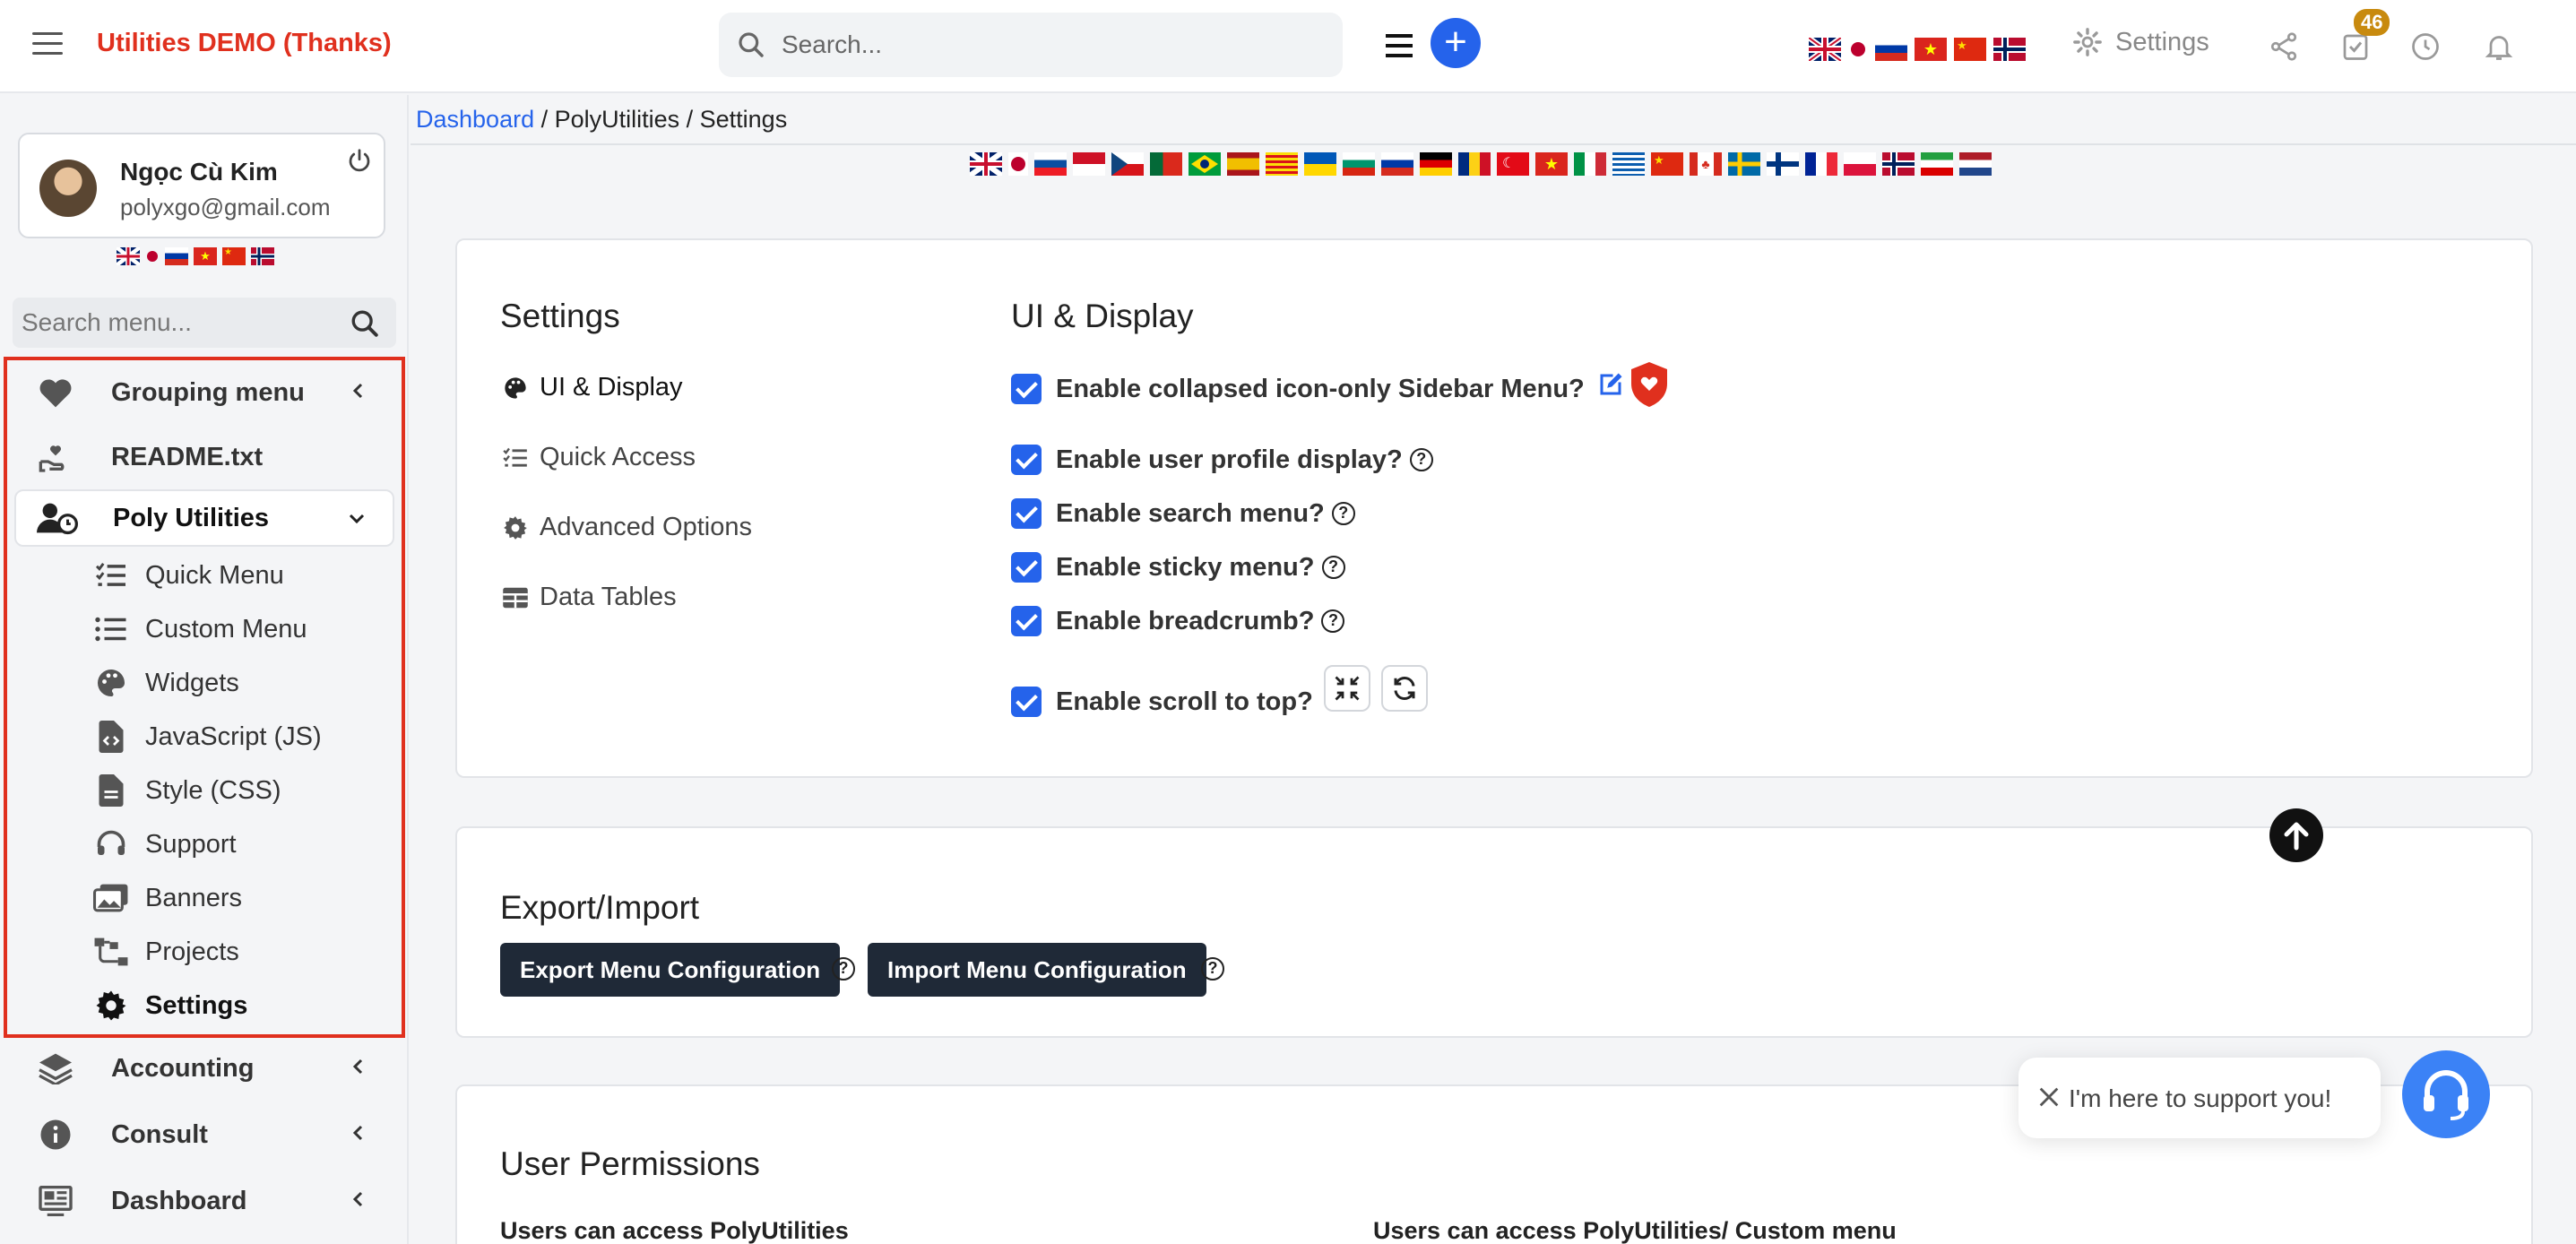 This screenshot has width=2576, height=1244. Describe the element at coordinates (187, 790) in the screenshot. I see `sidebar-sub-style-css: Style (CSS)` at that location.